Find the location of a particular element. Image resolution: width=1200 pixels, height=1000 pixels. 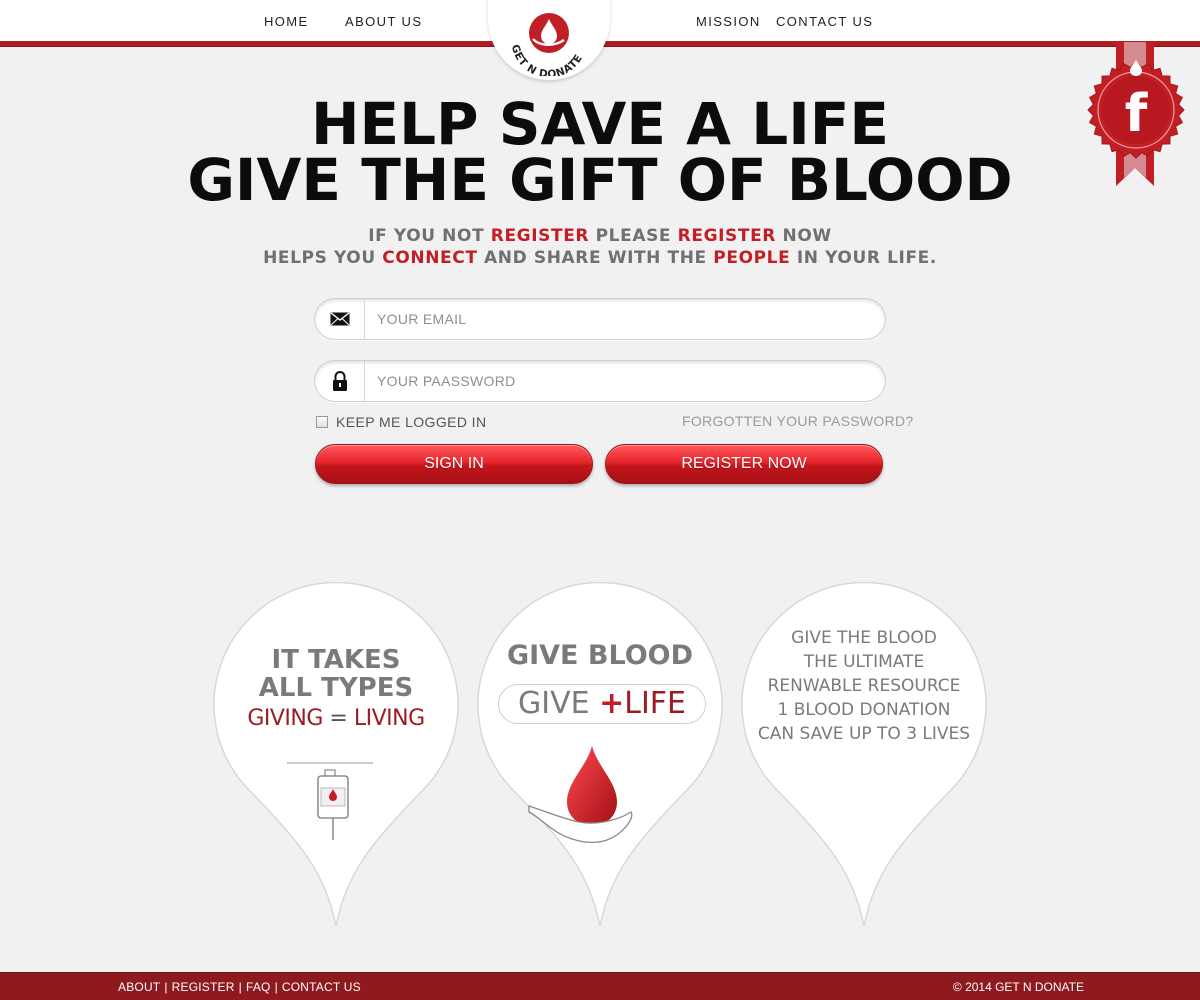

envelope-icon is located at coordinates (339, 319).